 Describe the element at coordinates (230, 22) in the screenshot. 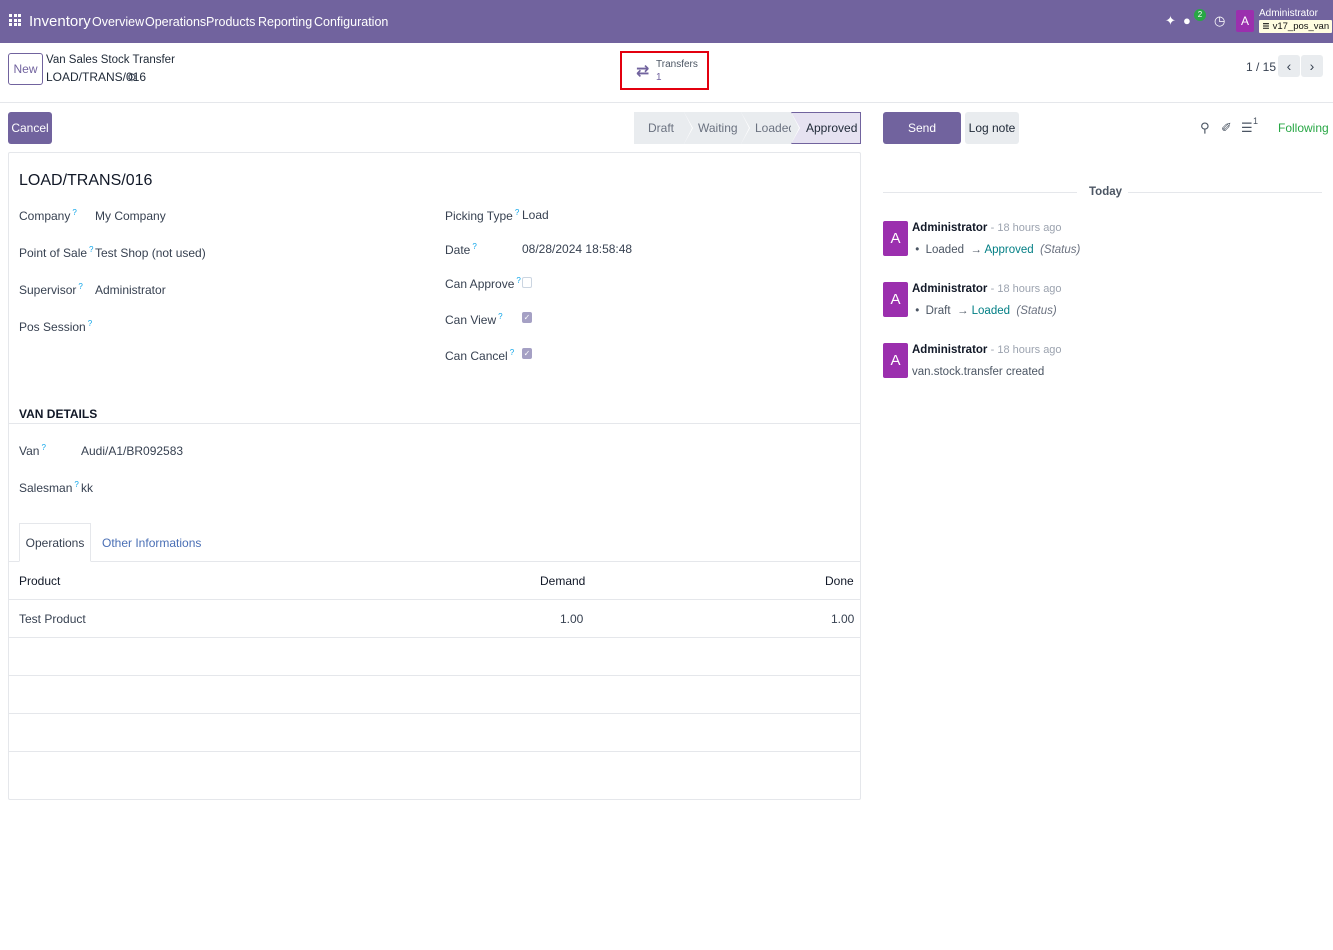

I see `menu-products: Products` at that location.